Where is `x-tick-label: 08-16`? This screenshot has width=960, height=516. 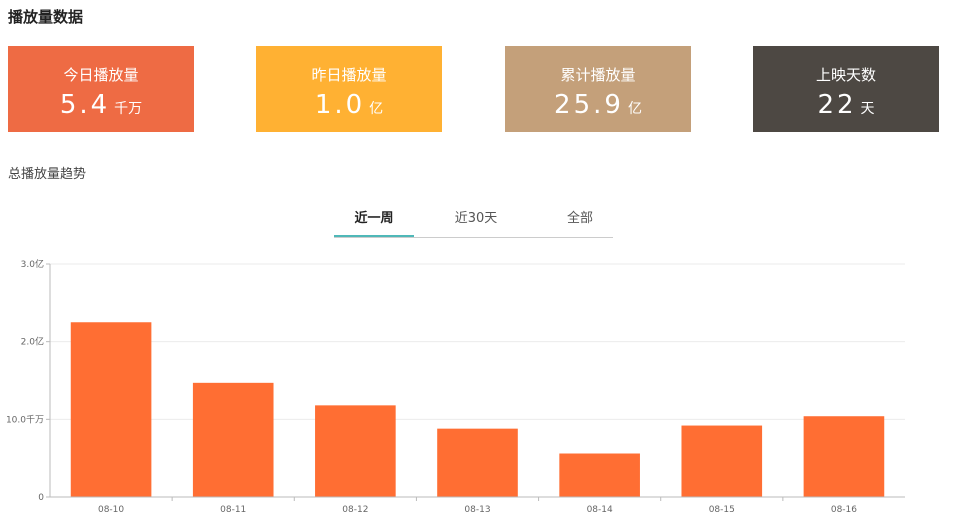
x-tick-label: 08-16 is located at coordinates (844, 510).